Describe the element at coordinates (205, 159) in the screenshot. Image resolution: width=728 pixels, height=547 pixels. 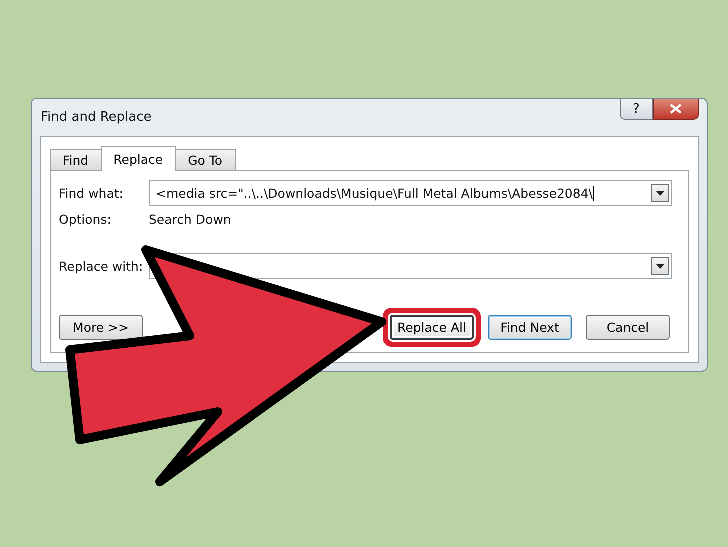
I see `tab: Go To` at that location.